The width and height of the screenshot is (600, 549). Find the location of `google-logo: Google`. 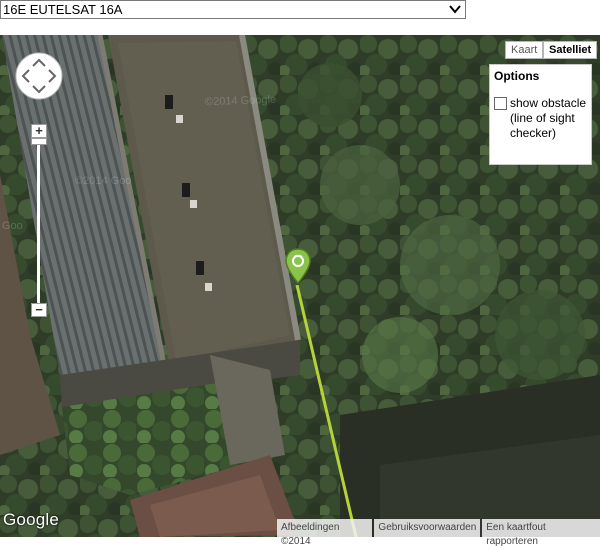

google-logo: Google is located at coordinates (31, 519).